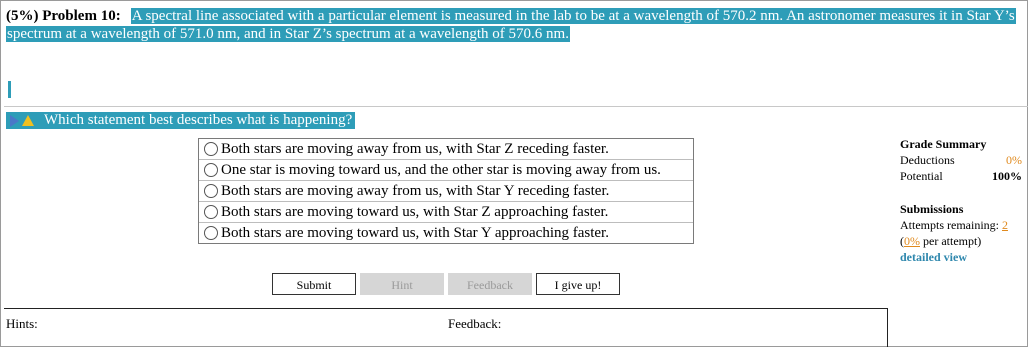 Image resolution: width=1028 pixels, height=347 pixels. What do you see at coordinates (887, 327) in the screenshot?
I see `panel-divider-vertical` at bounding box center [887, 327].